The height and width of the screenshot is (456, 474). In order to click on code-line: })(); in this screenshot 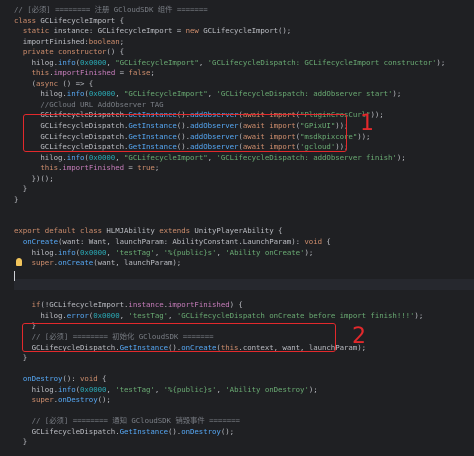, I will do `click(244, 179)`.